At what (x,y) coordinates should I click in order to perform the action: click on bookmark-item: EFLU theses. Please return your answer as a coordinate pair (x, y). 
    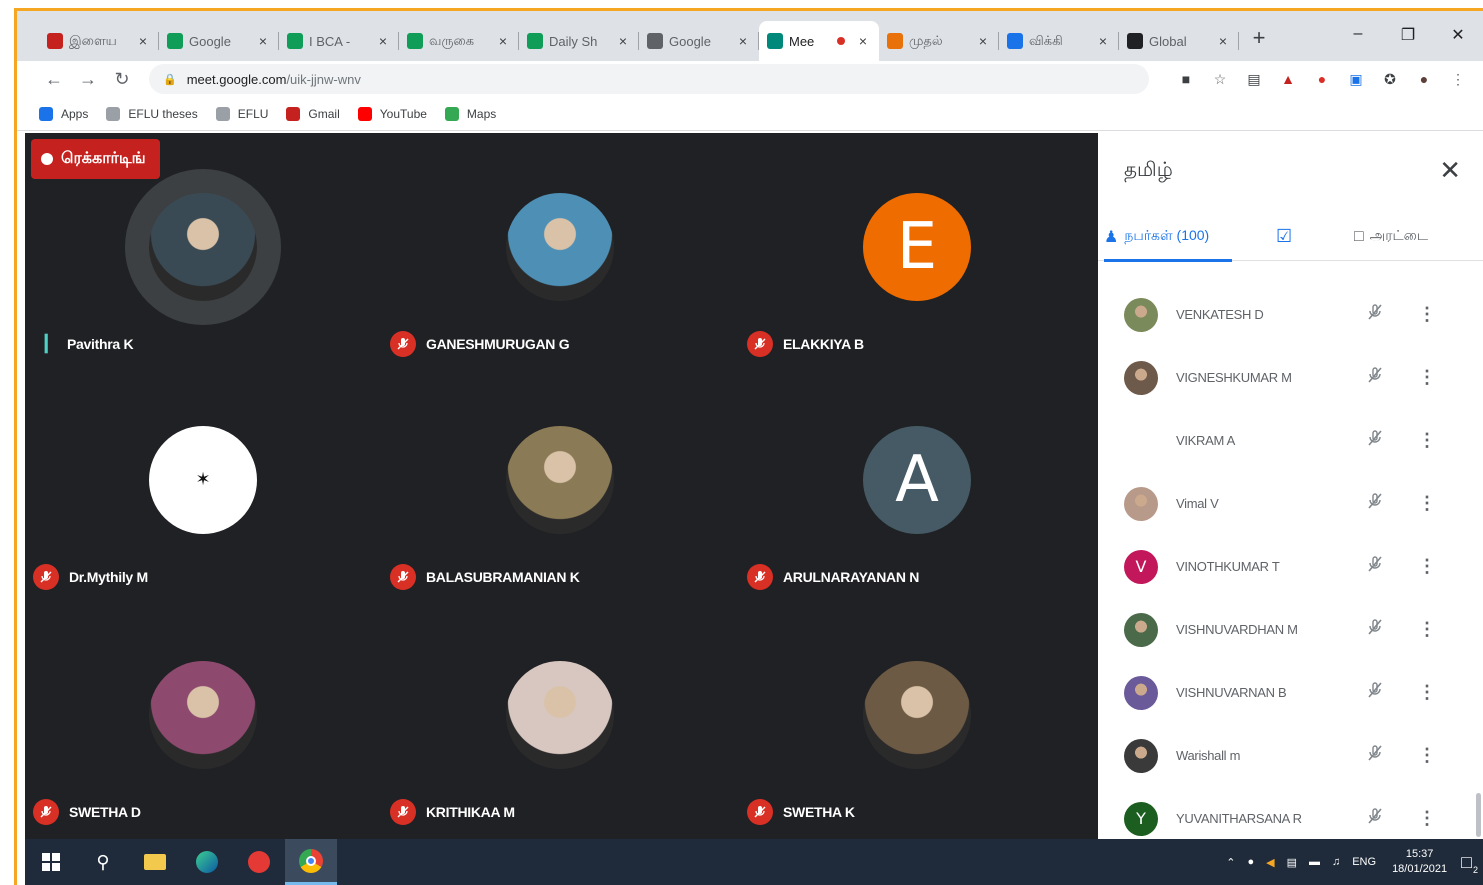
    Looking at the image, I should click on (152, 113).